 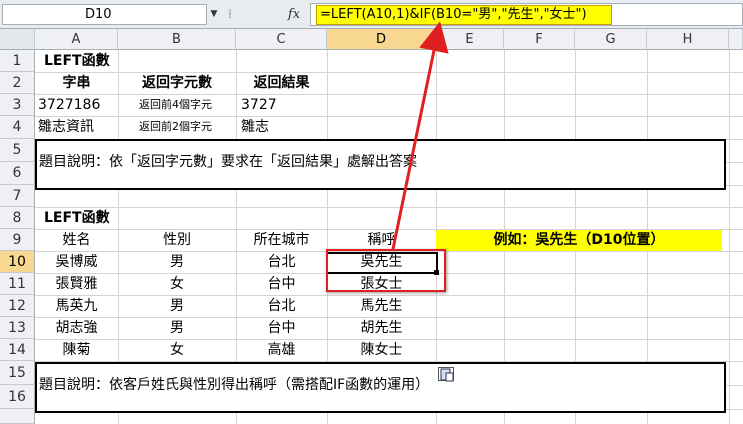 I want to click on annotation-arrow-line, so click(x=420, y=135).